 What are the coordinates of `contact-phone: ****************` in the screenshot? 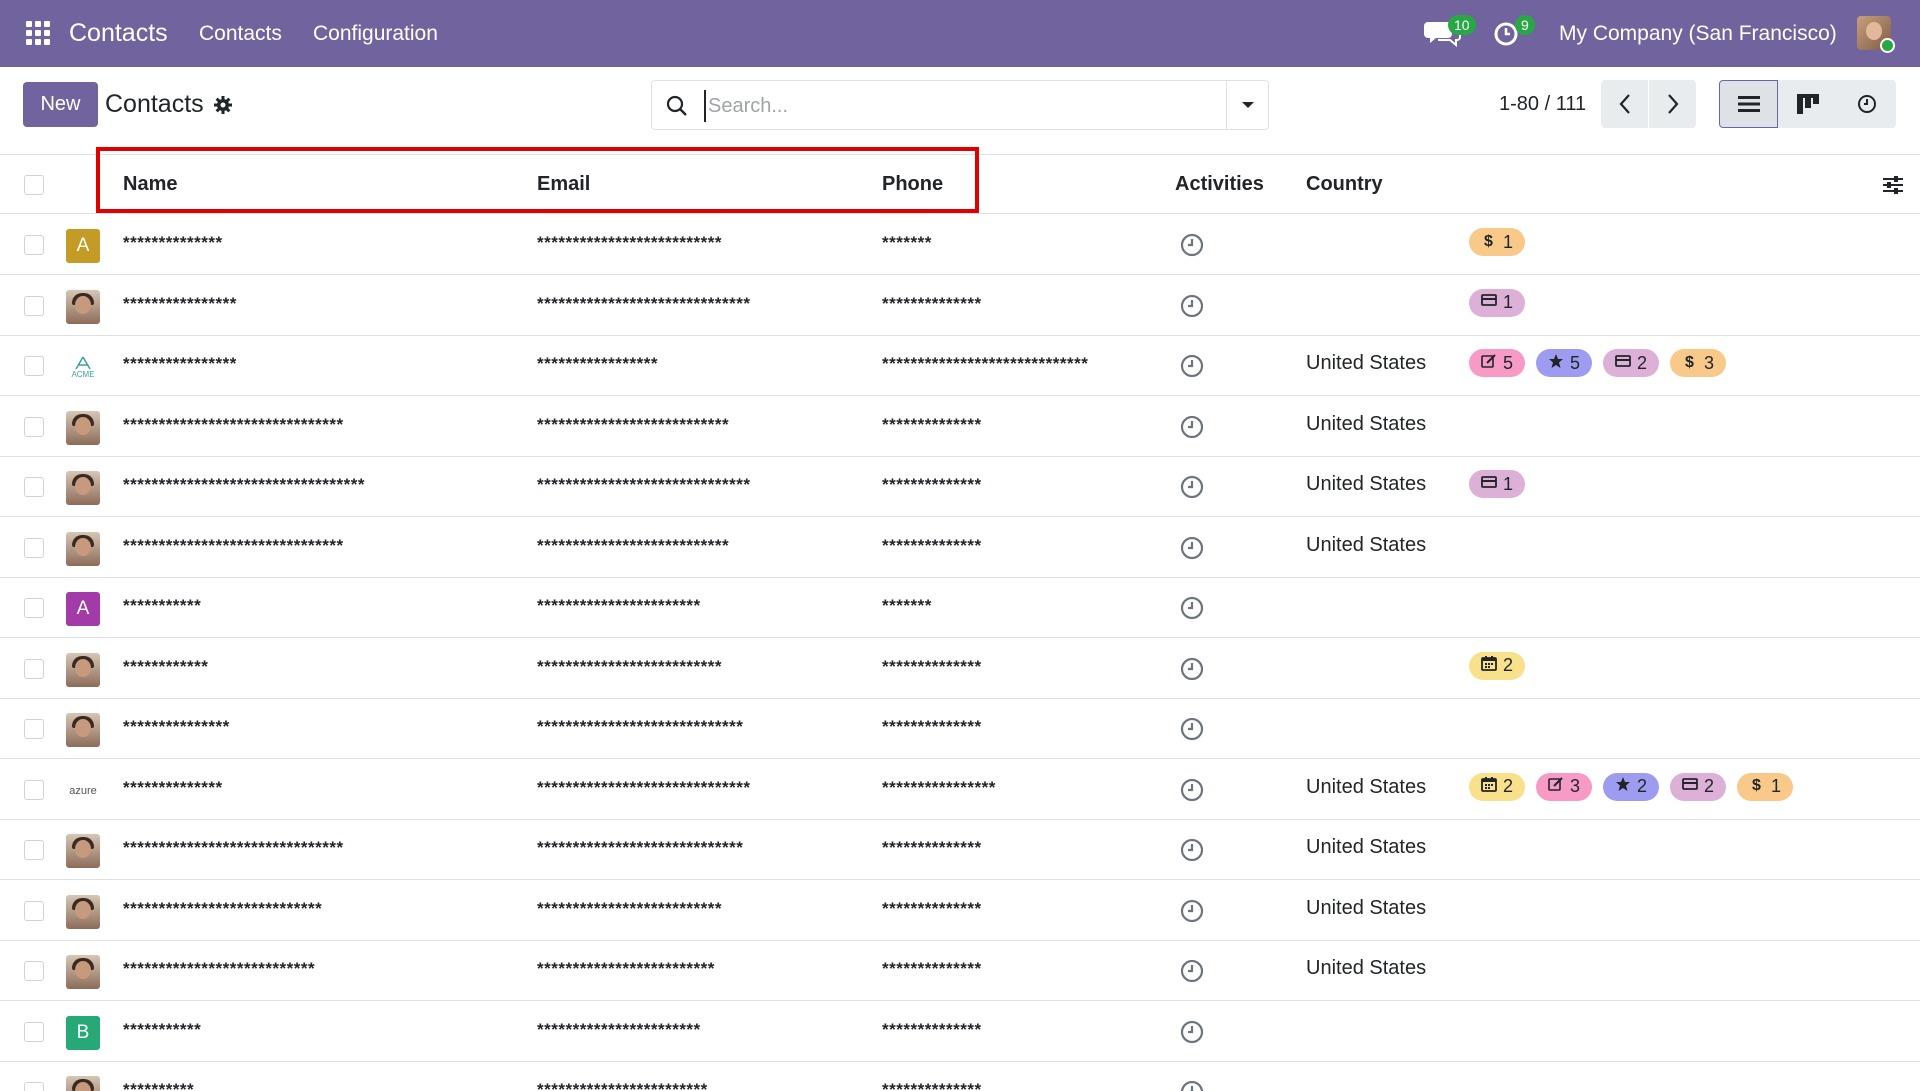 It's located at (939, 788).